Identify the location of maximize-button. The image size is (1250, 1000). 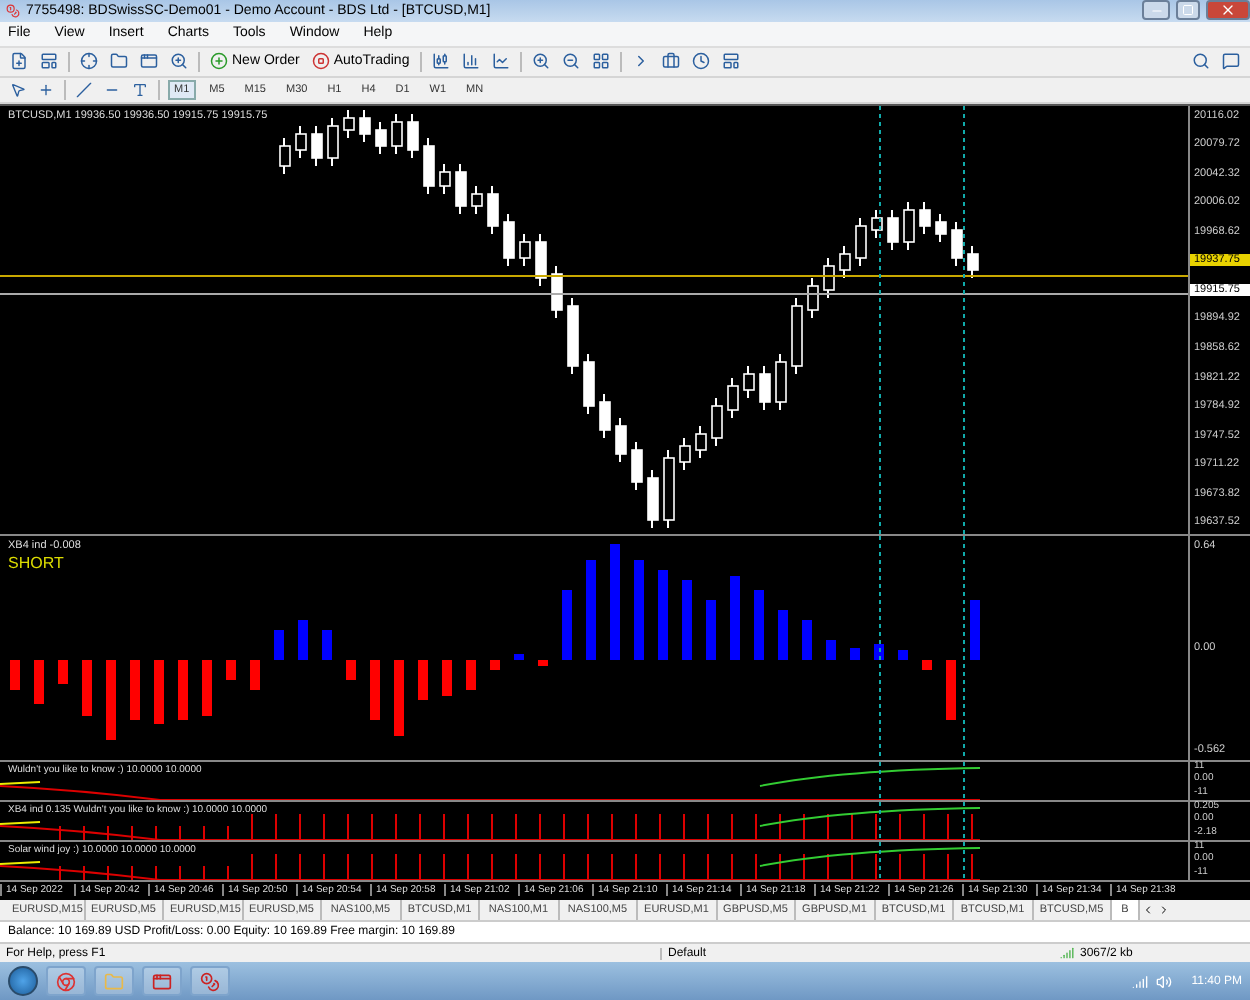
(1188, 10).